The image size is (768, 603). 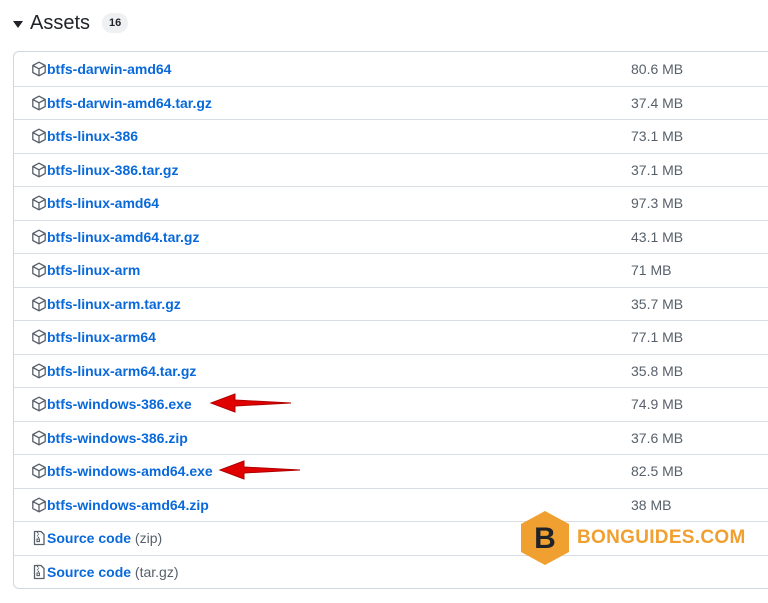 What do you see at coordinates (657, 370) in the screenshot?
I see `asset-size: 35.8 MB` at bounding box center [657, 370].